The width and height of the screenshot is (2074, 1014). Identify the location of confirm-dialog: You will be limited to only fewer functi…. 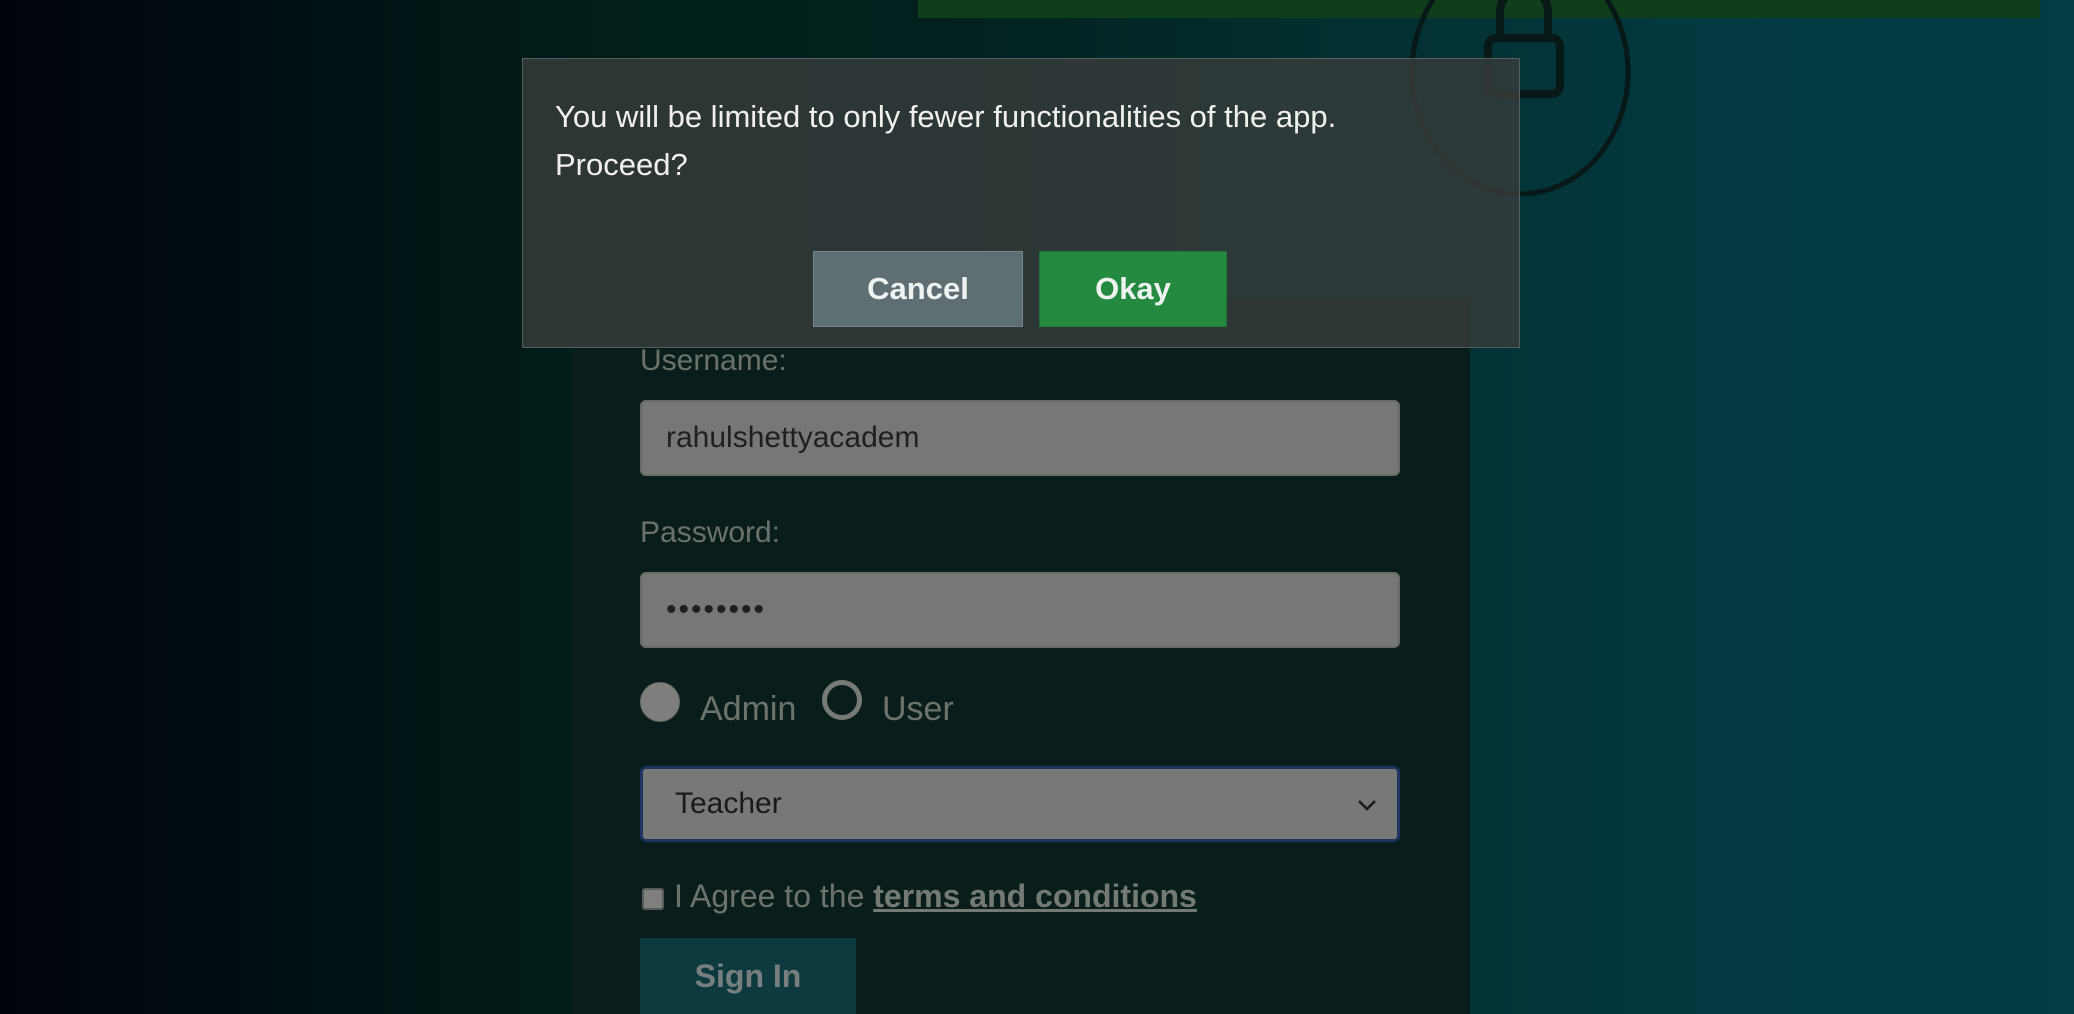
(1021, 203).